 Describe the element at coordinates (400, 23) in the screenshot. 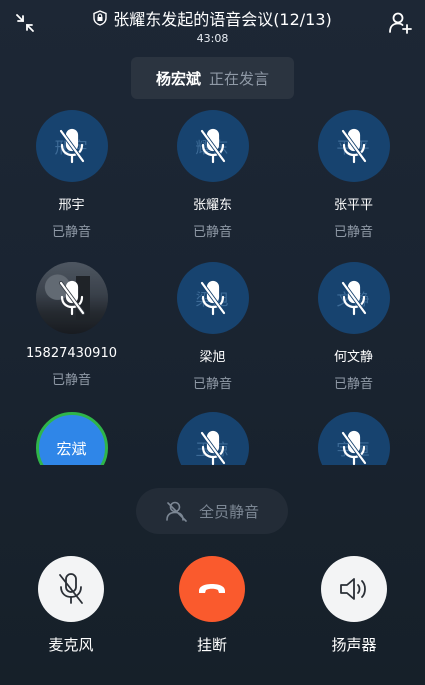

I see `add-person-icon` at that location.